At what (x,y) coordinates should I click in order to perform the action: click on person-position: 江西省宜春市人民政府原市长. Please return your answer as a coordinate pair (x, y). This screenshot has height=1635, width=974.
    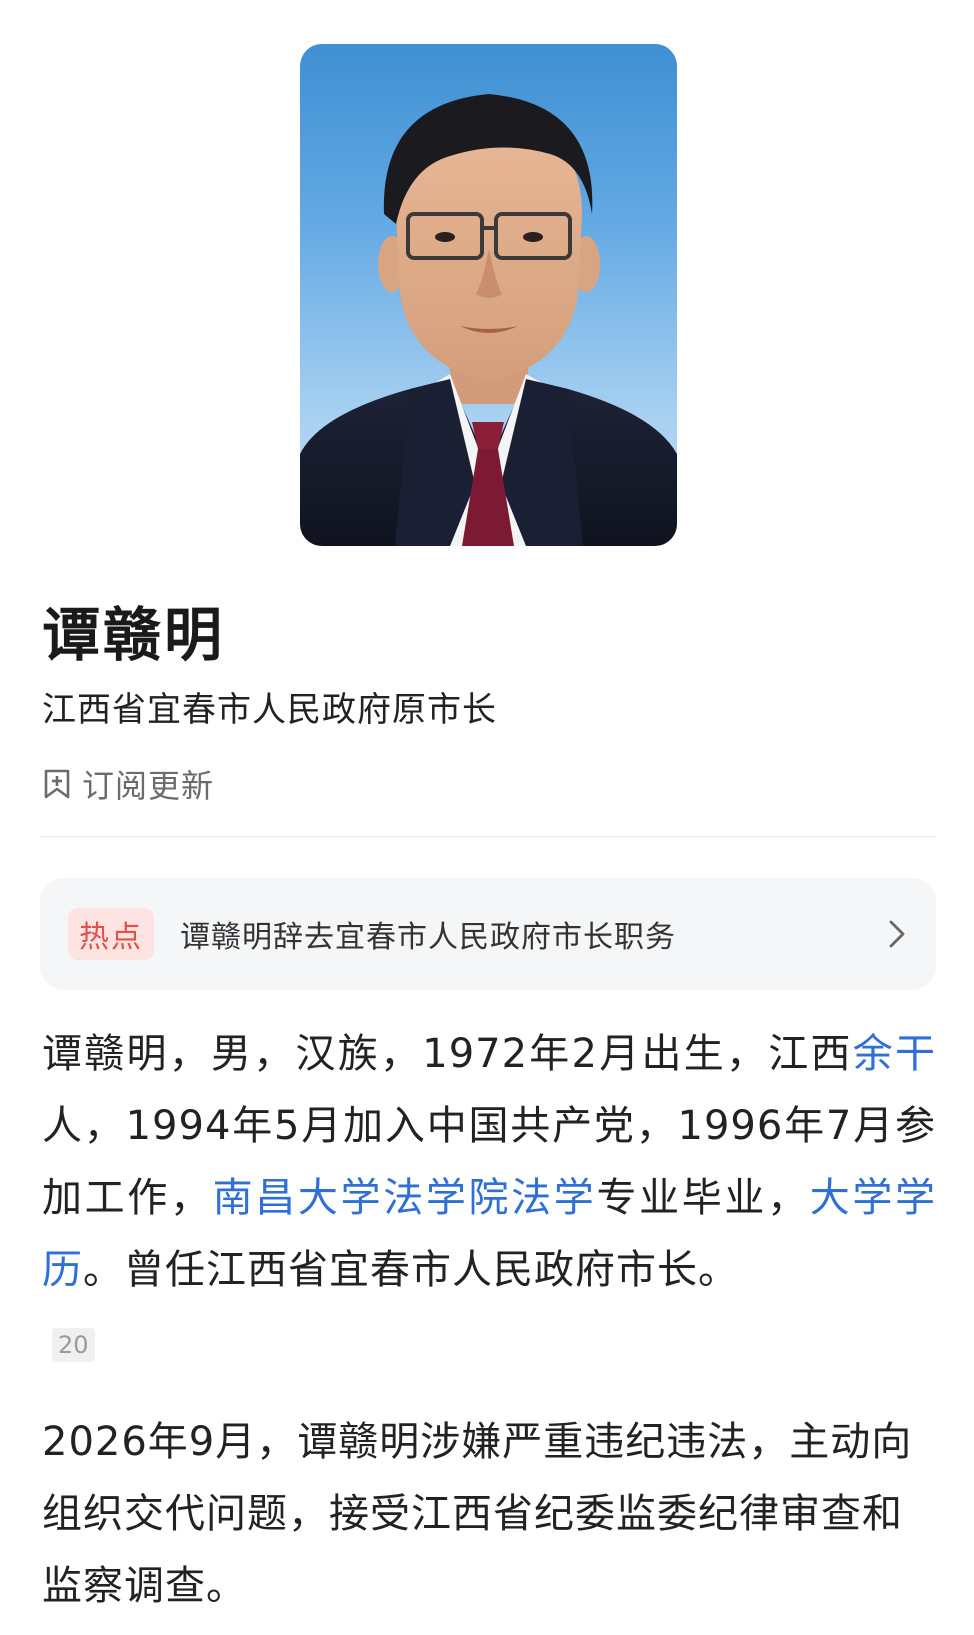
    Looking at the image, I should click on (269, 710).